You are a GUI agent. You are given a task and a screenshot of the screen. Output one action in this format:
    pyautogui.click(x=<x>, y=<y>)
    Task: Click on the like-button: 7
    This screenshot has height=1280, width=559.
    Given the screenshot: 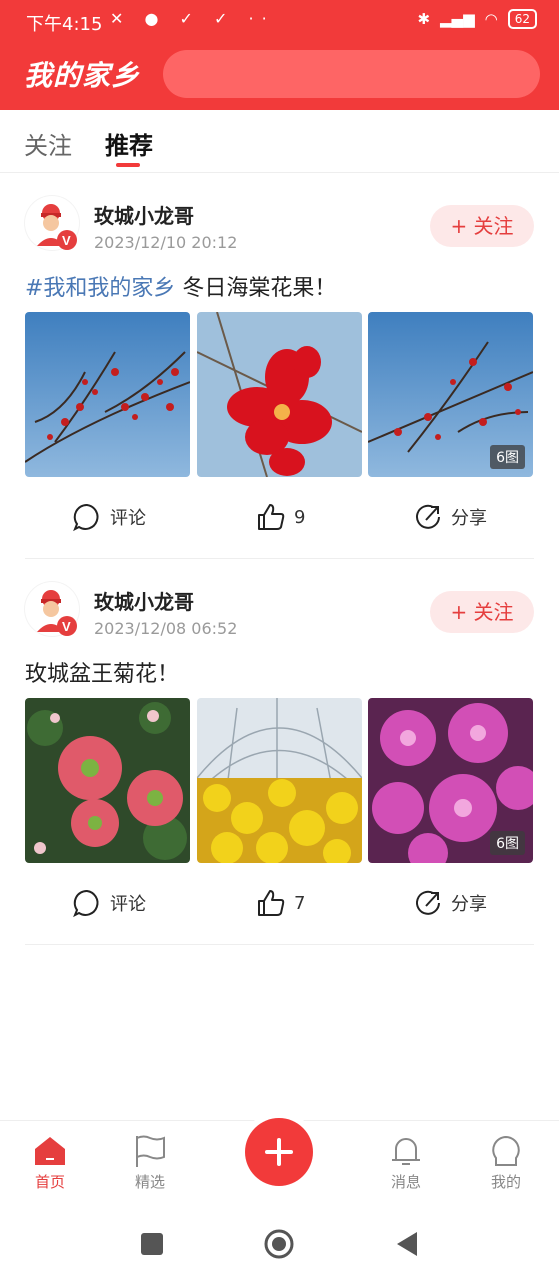 What is the action you would take?
    pyautogui.click(x=280, y=903)
    